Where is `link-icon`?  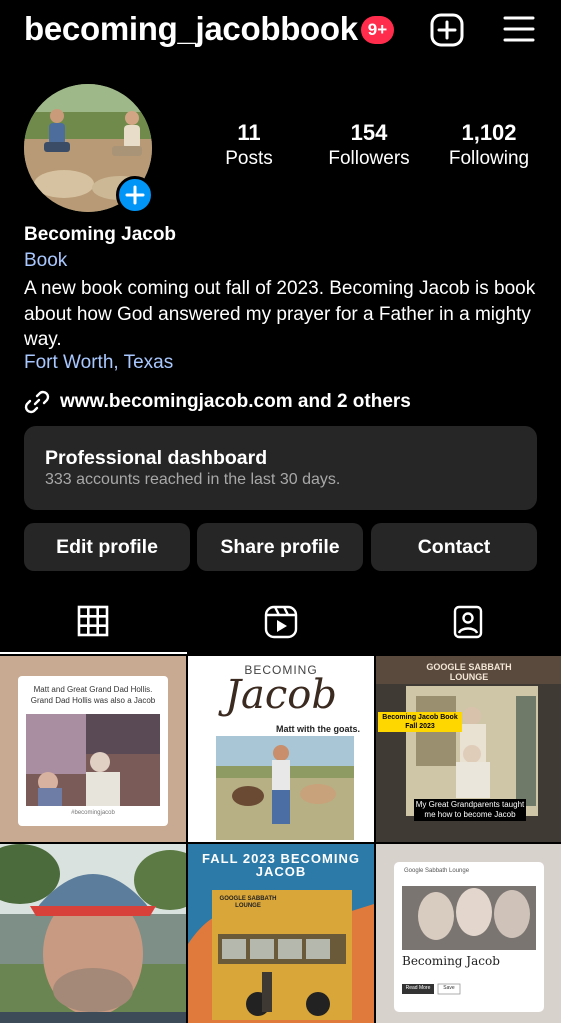 link-icon is located at coordinates (37, 402).